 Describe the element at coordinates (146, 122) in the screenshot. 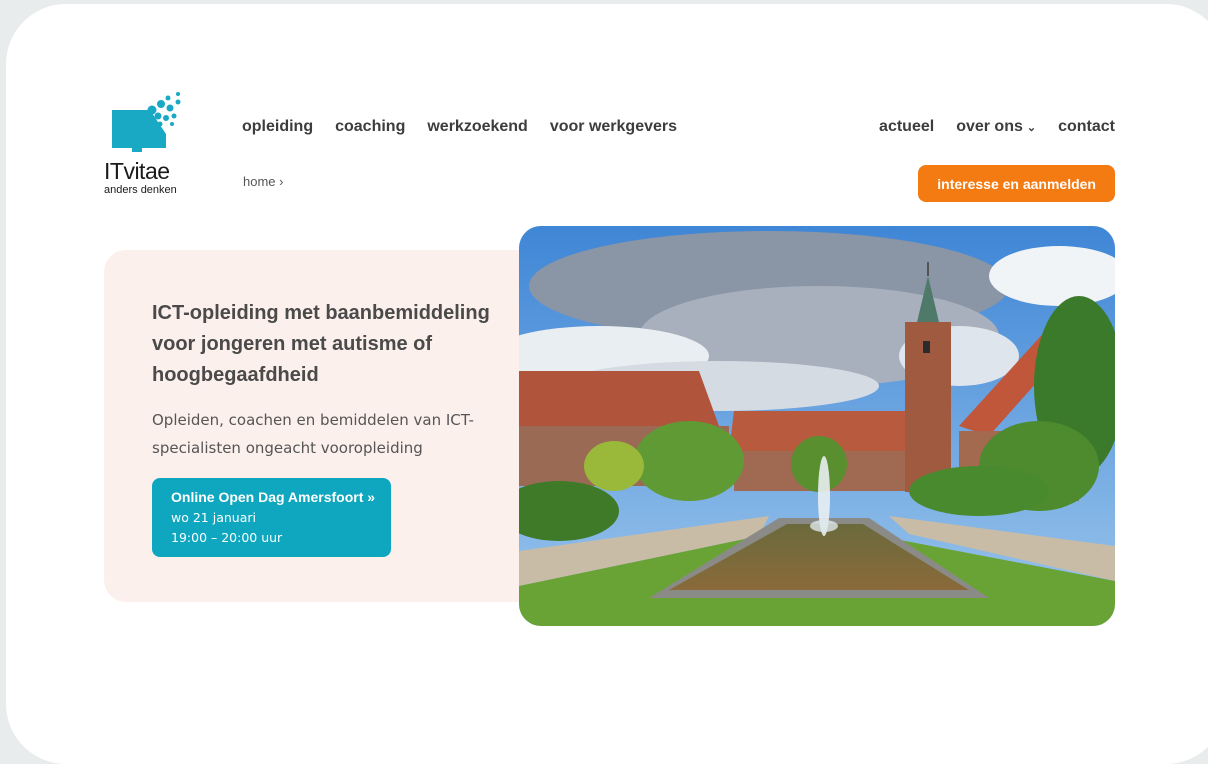

I see `logo-icon` at that location.